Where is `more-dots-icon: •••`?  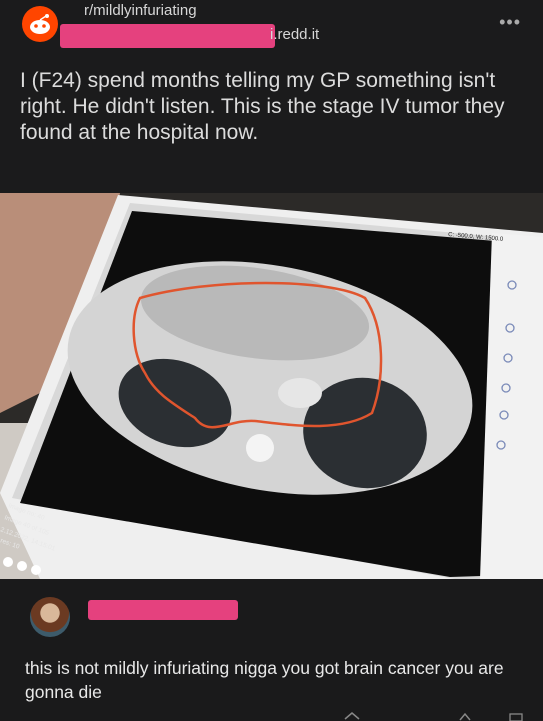 more-dots-icon: ••• is located at coordinates (510, 22).